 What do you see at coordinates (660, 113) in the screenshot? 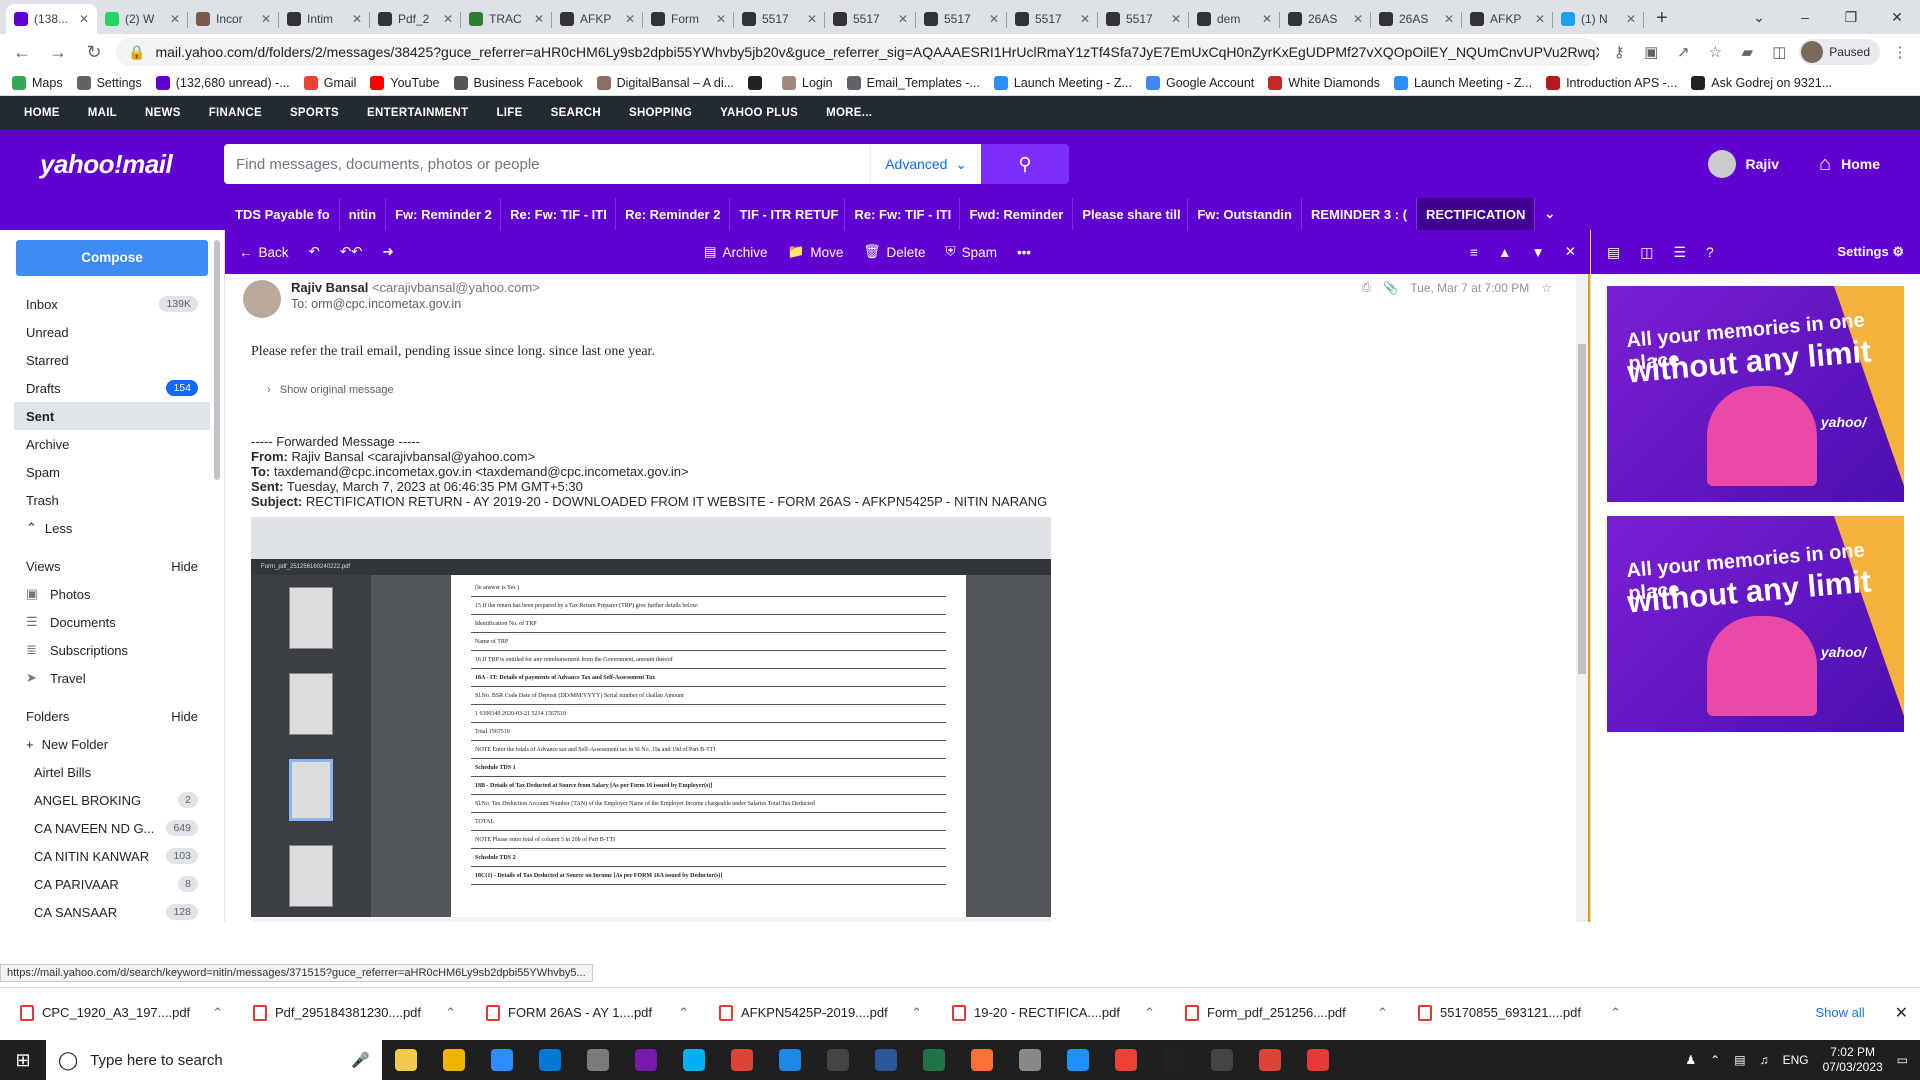
I see `yahoo-nav-item: SHOPPING` at bounding box center [660, 113].